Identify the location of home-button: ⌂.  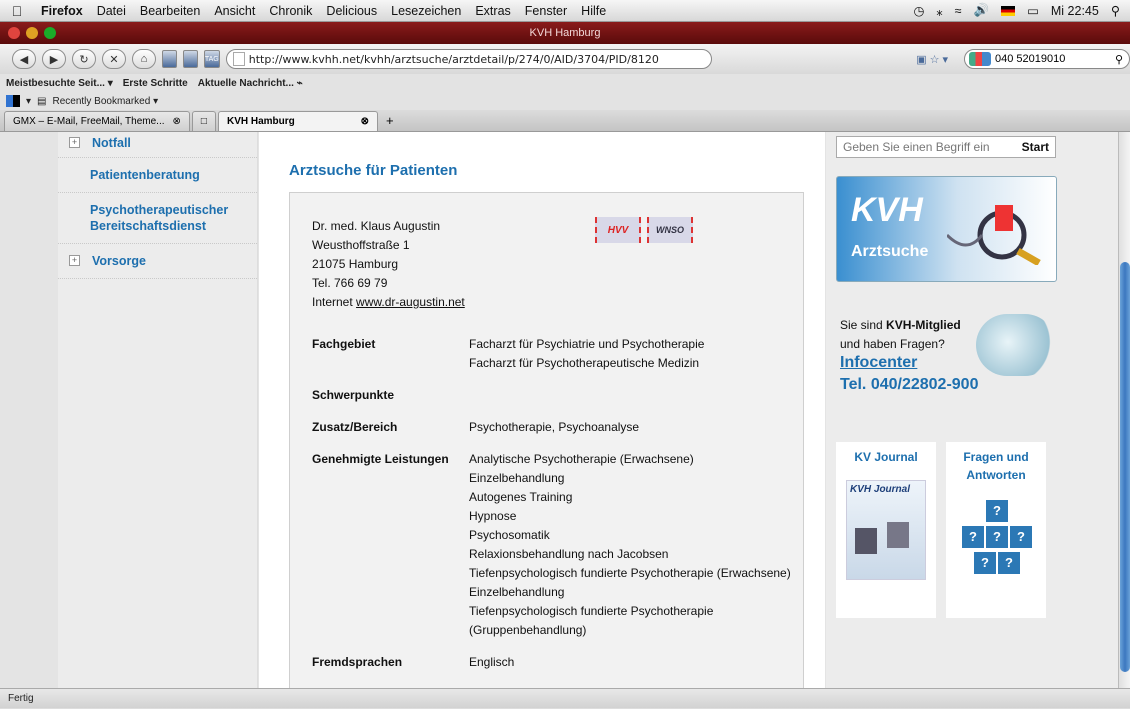
(144, 59).